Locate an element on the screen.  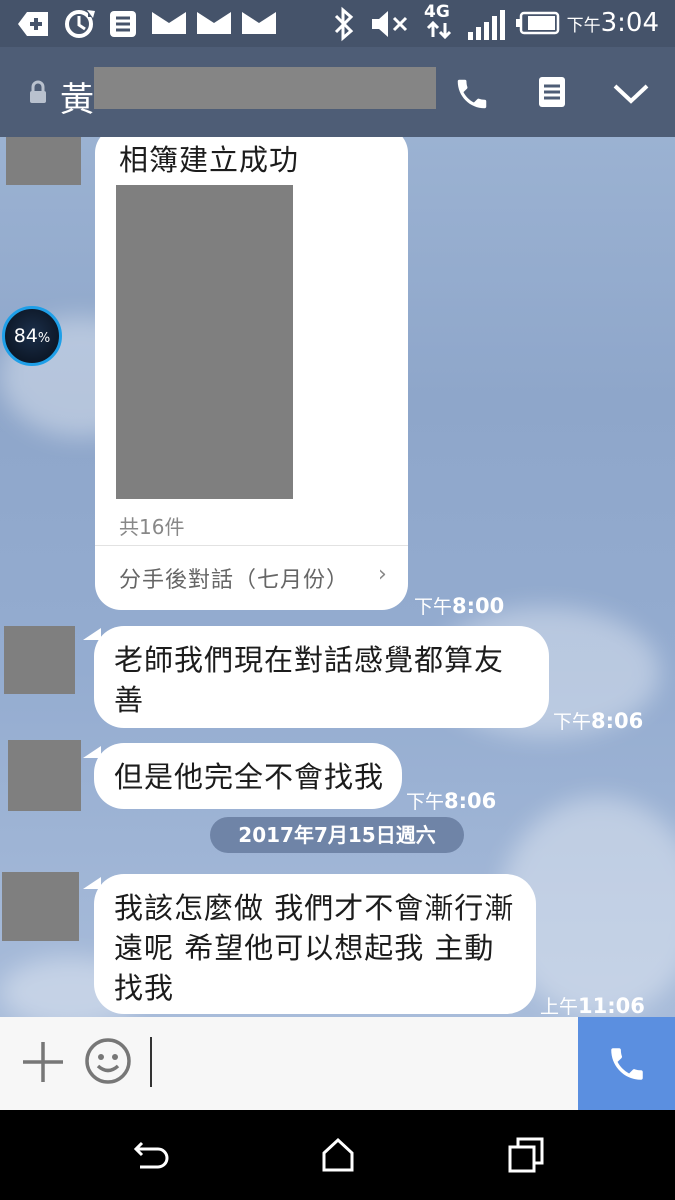
battery-widget-unit: % is located at coordinates (44, 338).